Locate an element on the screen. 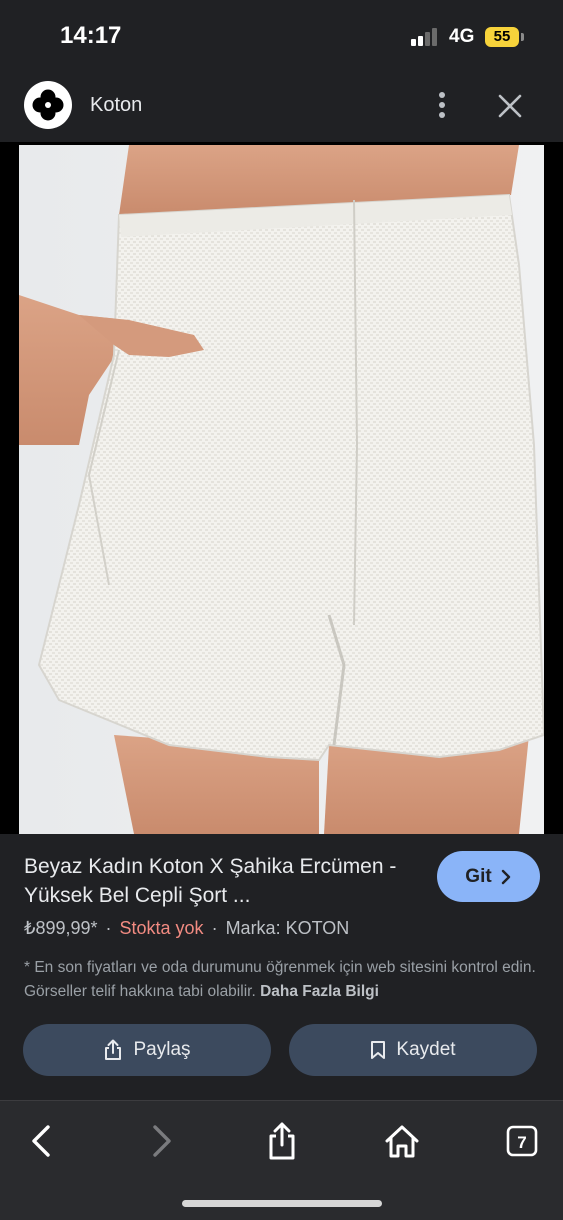 The height and width of the screenshot is (1220, 563). product-price: ₺899,99* is located at coordinates (61, 928).